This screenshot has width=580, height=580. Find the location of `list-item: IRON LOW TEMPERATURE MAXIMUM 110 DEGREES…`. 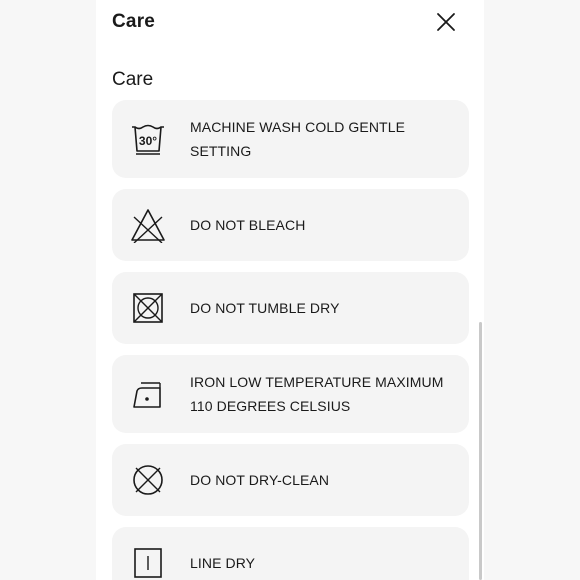

list-item: IRON LOW TEMPERATURE MAXIMUM 110 DEGREES… is located at coordinates (290, 394).